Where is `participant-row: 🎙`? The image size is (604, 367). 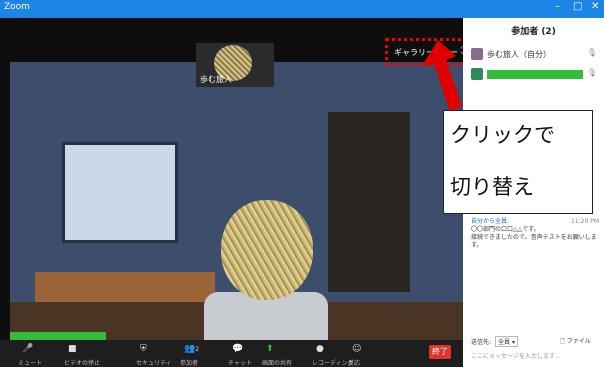
participant-row: 🎙 is located at coordinates (535, 75).